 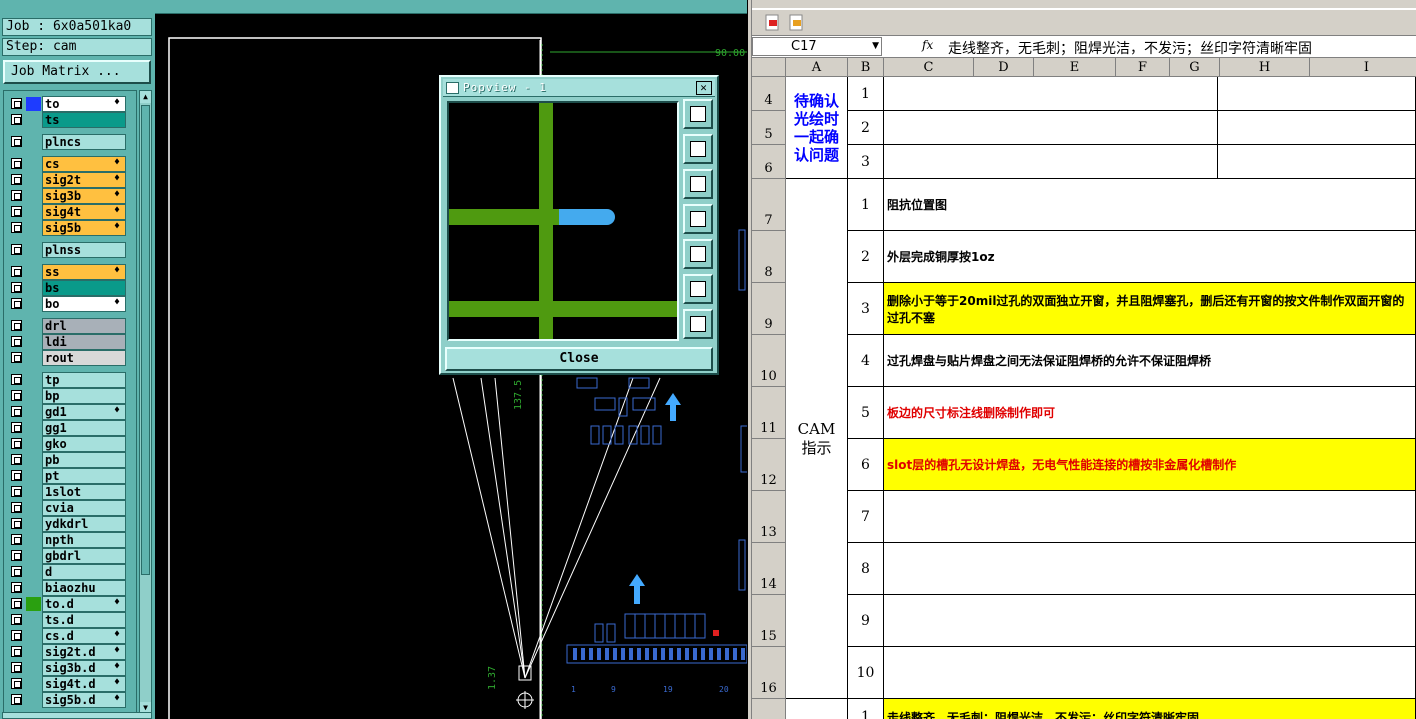 I want to click on layer-row: bp, so click(x=70, y=396).